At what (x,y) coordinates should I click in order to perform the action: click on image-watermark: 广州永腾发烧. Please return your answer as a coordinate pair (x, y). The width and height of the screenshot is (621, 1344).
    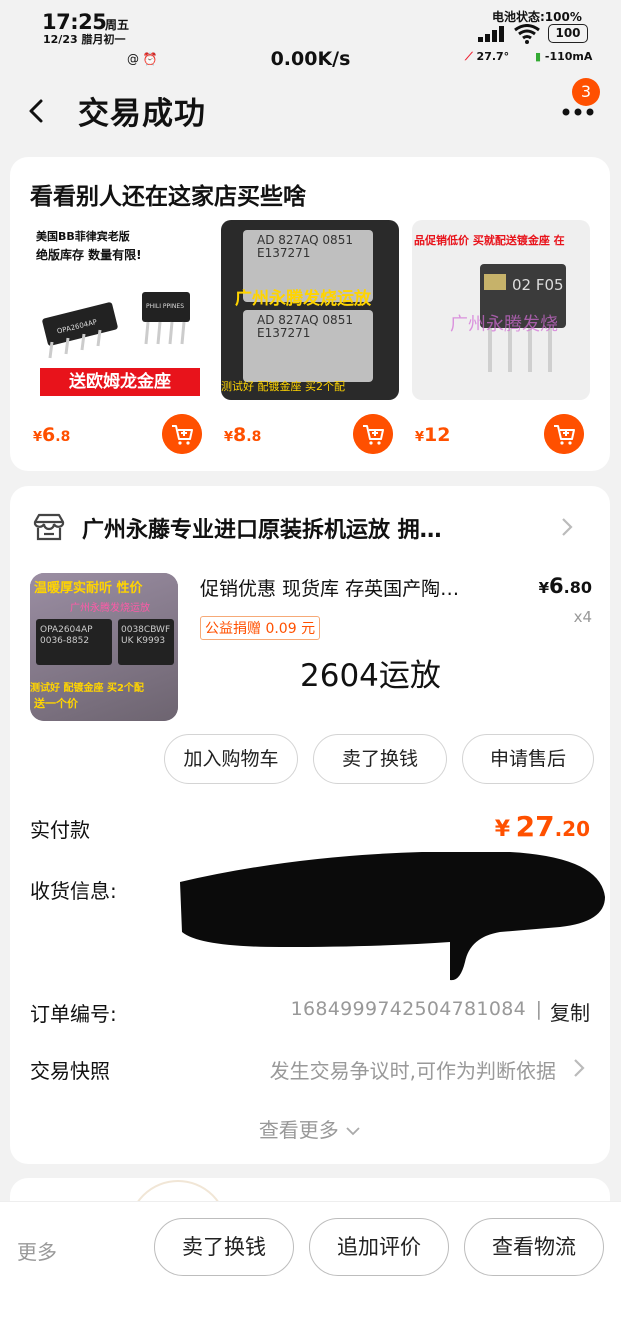
    Looking at the image, I should click on (504, 324).